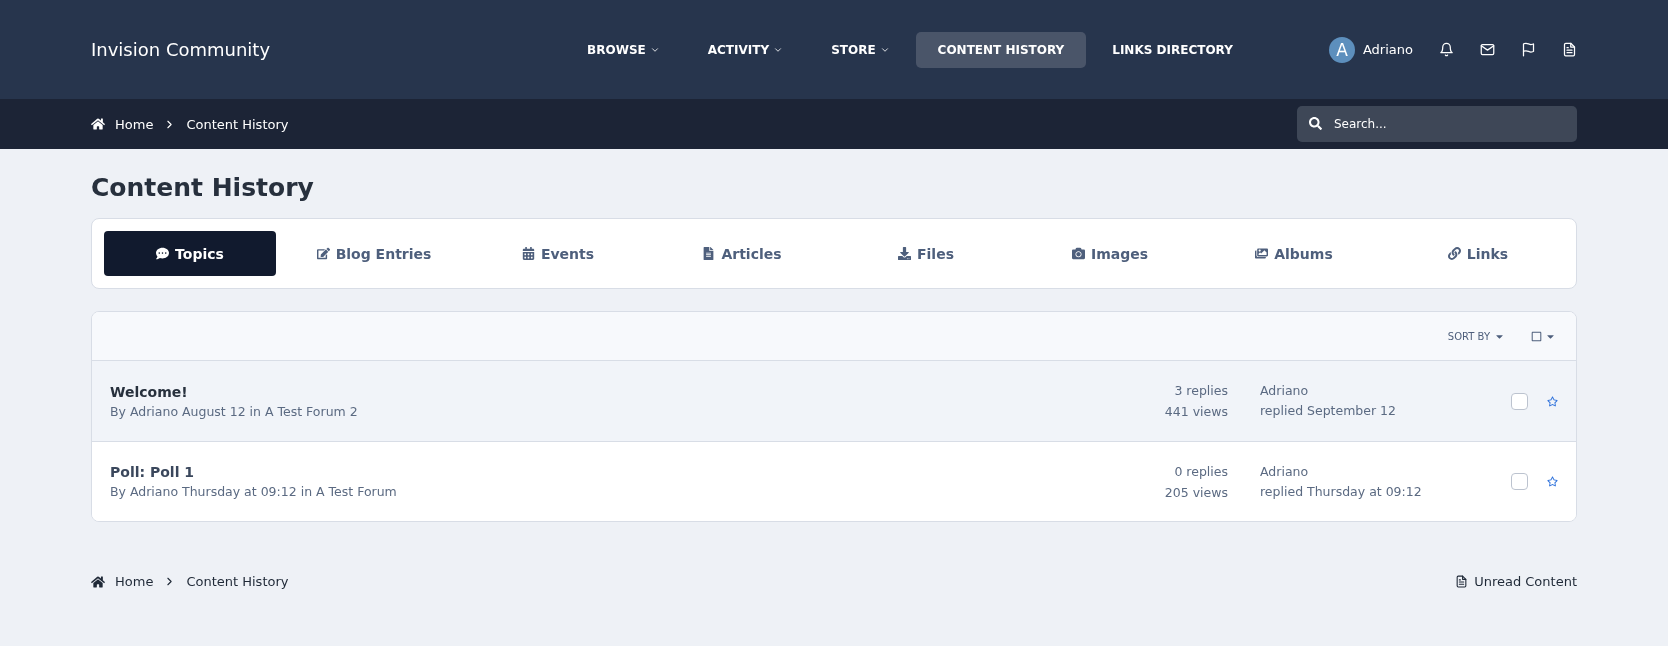 The width and height of the screenshot is (1668, 646). Describe the element at coordinates (1195, 492) in the screenshot. I see `view-count: 205 views` at that location.